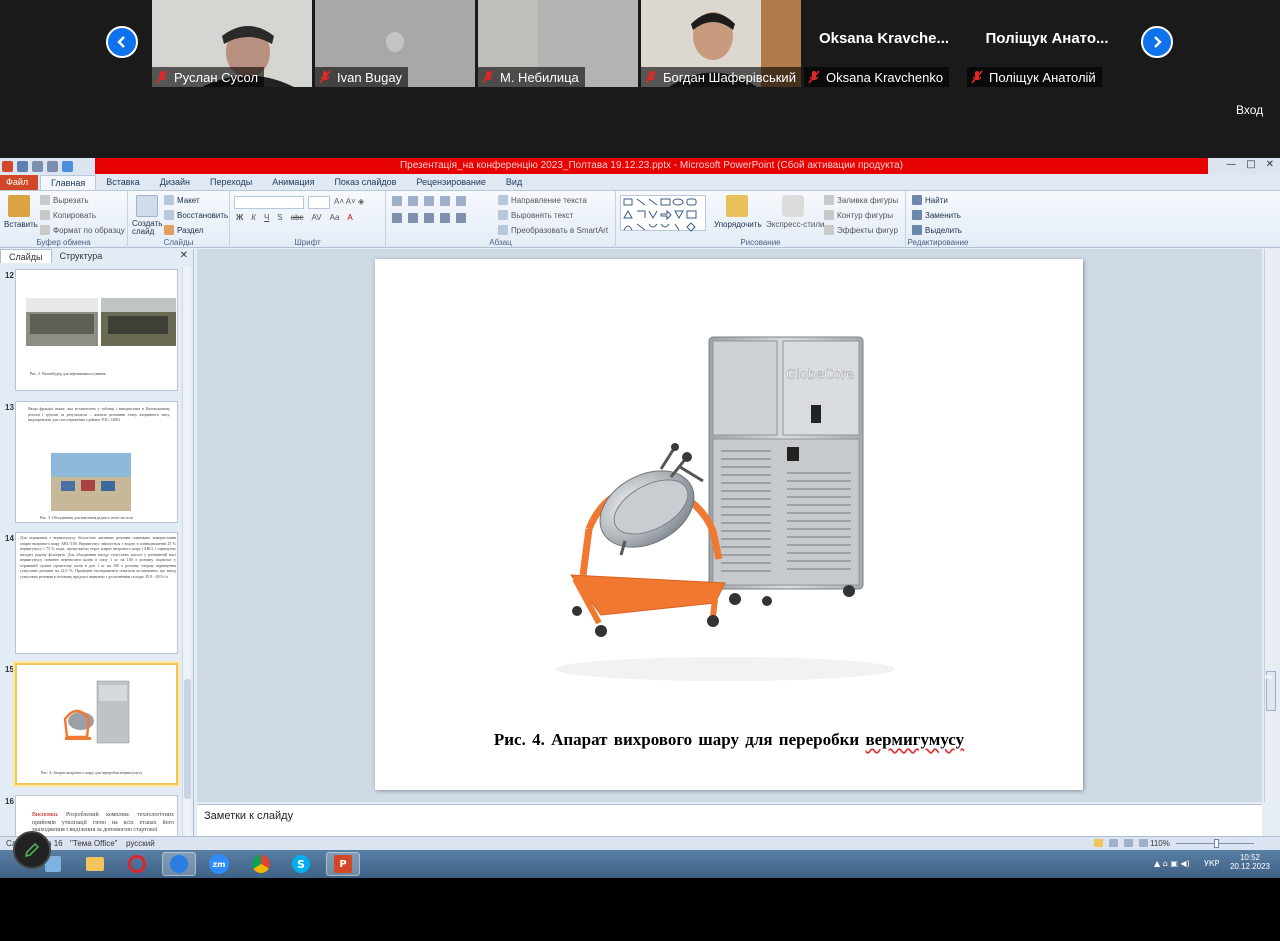  Describe the element at coordinates (721, 43) in the screenshot. I see `participant-tile: Богдан Шаферівський` at that location.